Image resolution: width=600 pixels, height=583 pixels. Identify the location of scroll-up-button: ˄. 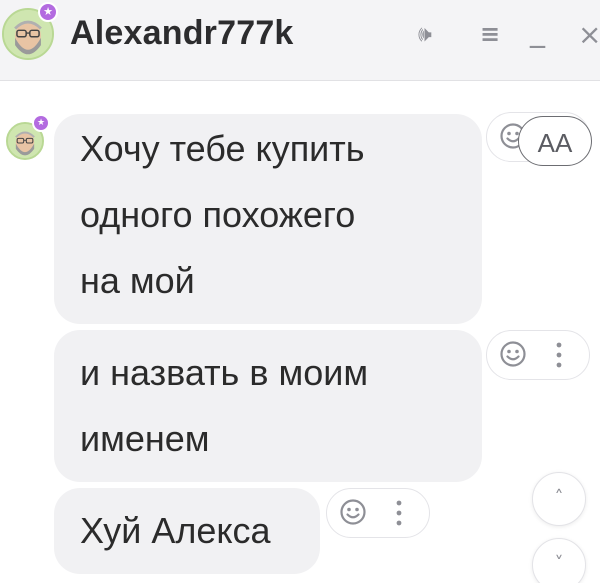
(559, 499).